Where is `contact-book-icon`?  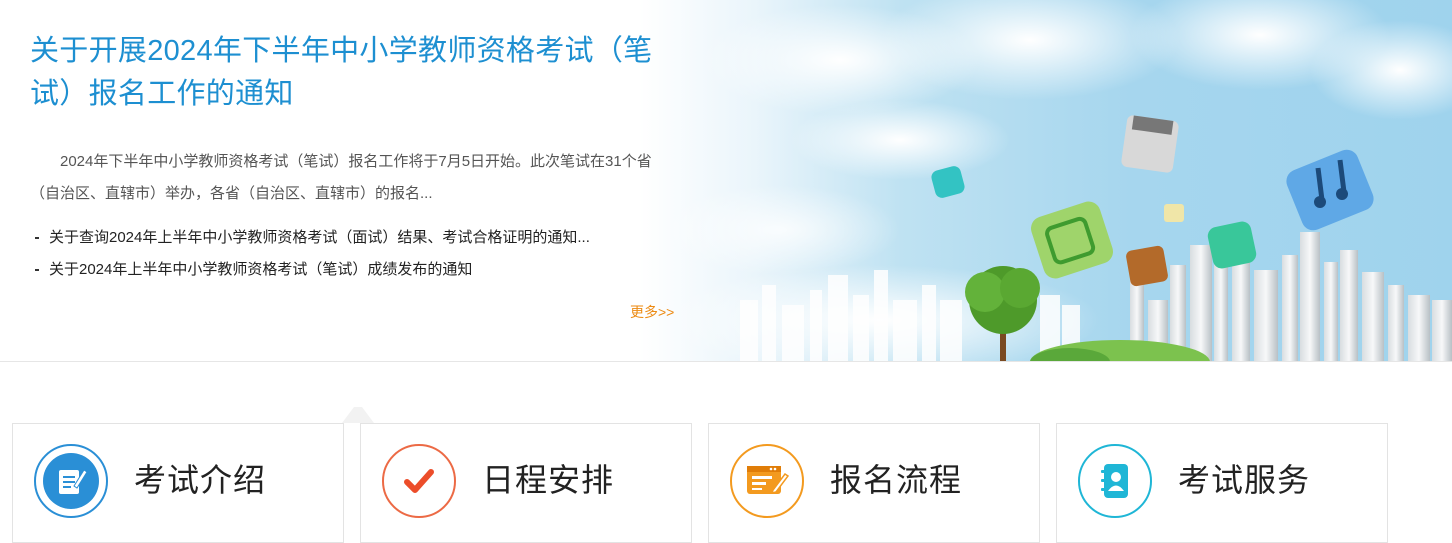 contact-book-icon is located at coordinates (1115, 481).